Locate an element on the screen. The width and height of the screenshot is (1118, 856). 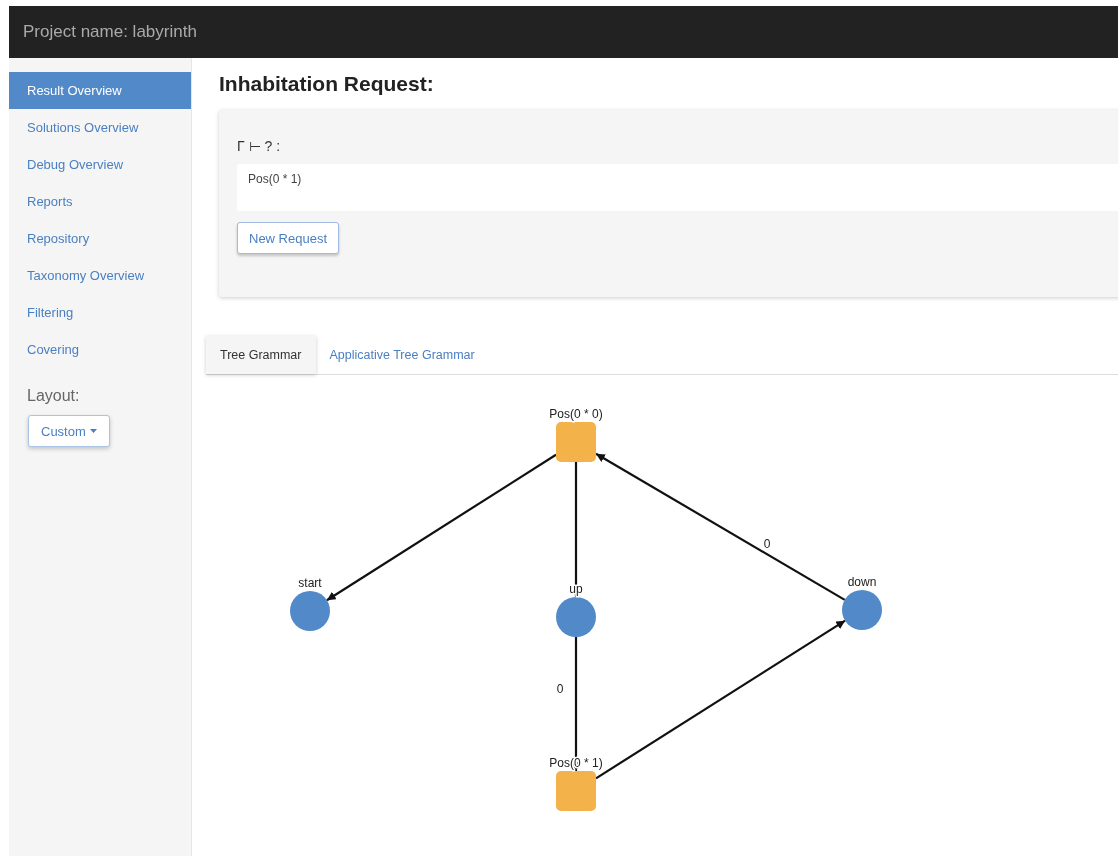
node-label: start is located at coordinates (310, 583).